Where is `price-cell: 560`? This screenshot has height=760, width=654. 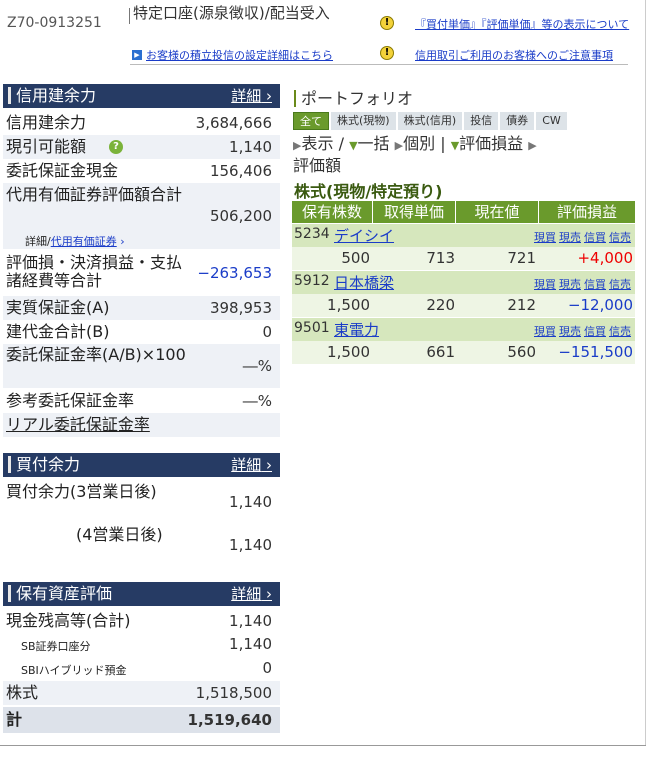 price-cell: 560 is located at coordinates (521, 352).